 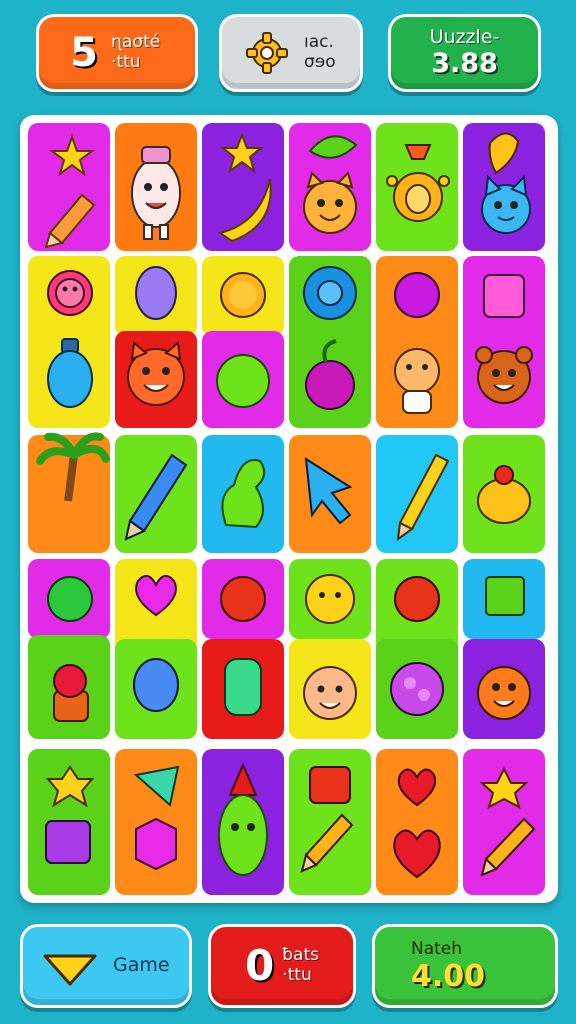 I want to click on settings-button: ıac. σɘo, so click(x=291, y=53).